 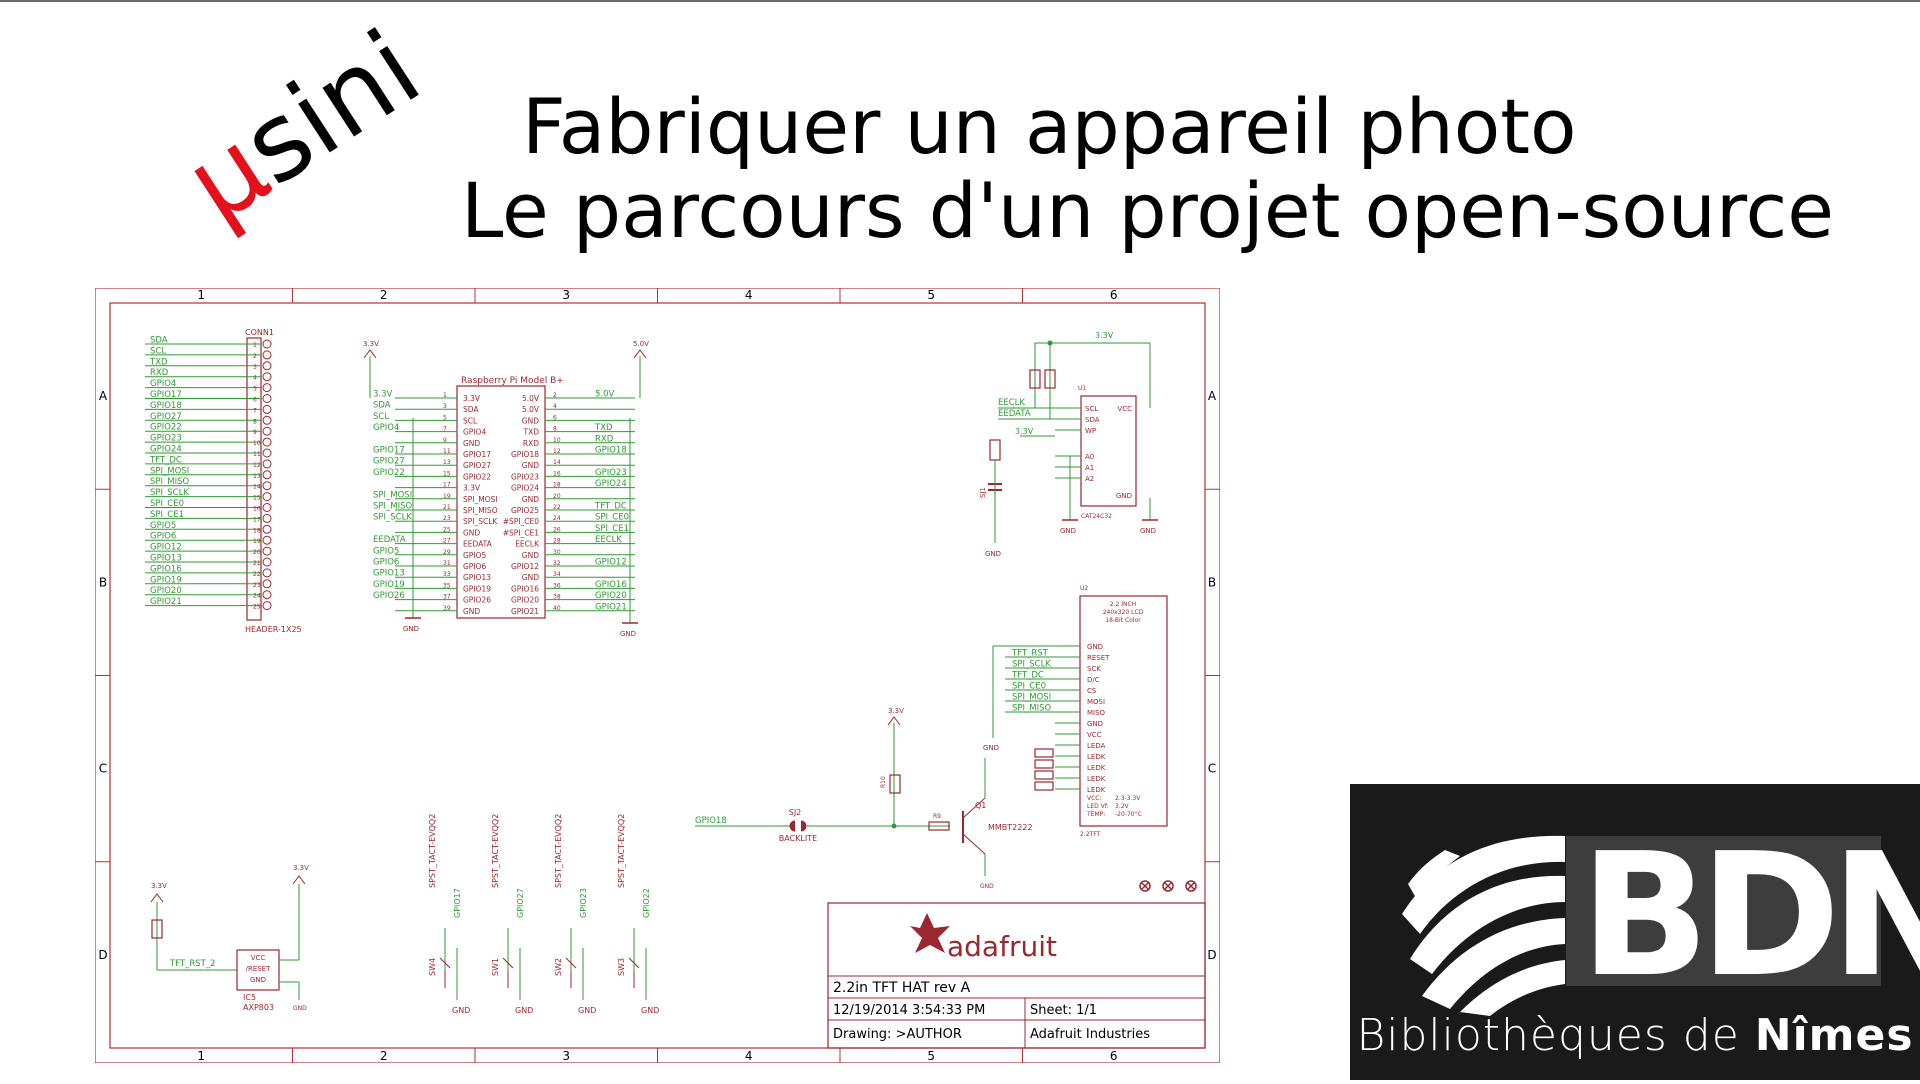 I want to click on eeprom-net-eeclk: EECLK, so click(x=1011, y=403).